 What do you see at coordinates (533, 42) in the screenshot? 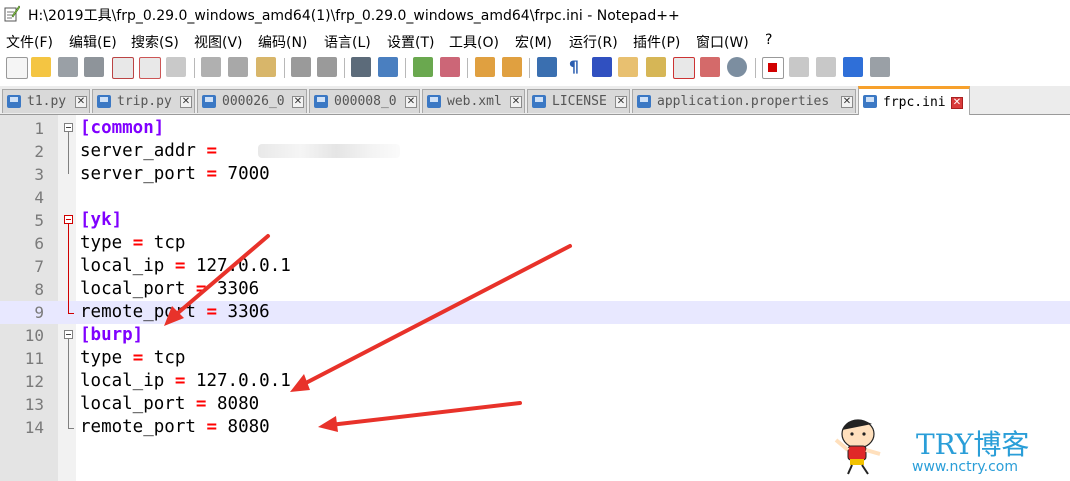
I see `menu-macro: 宏(M)` at bounding box center [533, 42].